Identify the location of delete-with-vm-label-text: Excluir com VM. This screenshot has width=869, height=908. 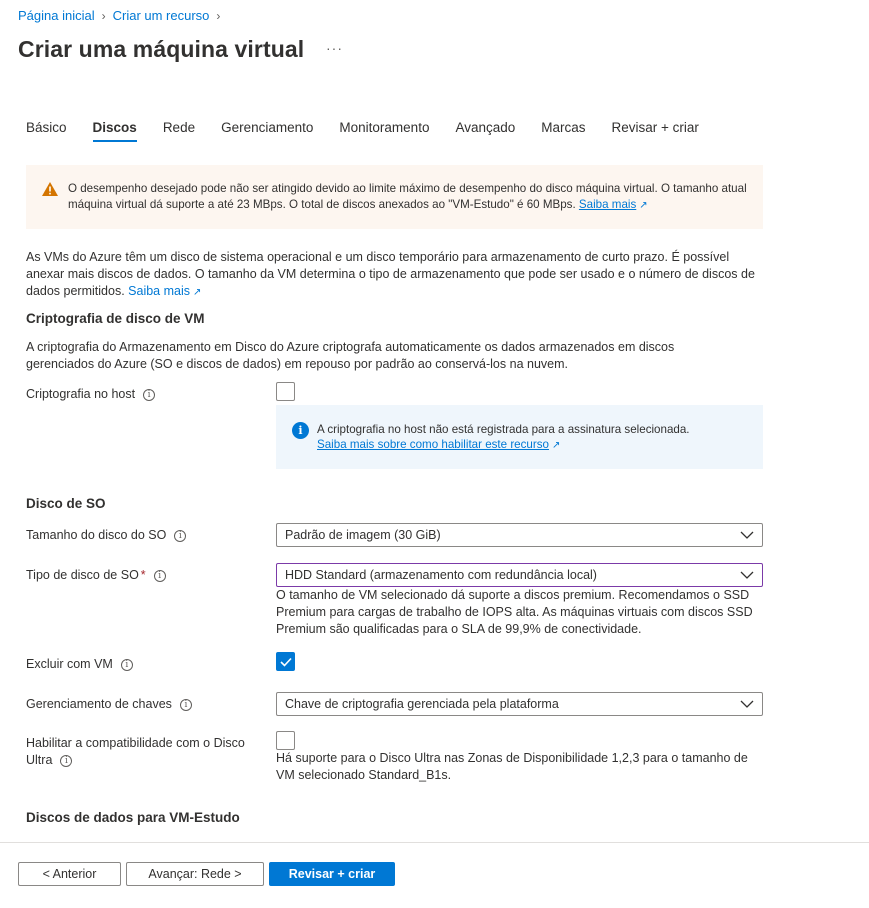
(69, 664).